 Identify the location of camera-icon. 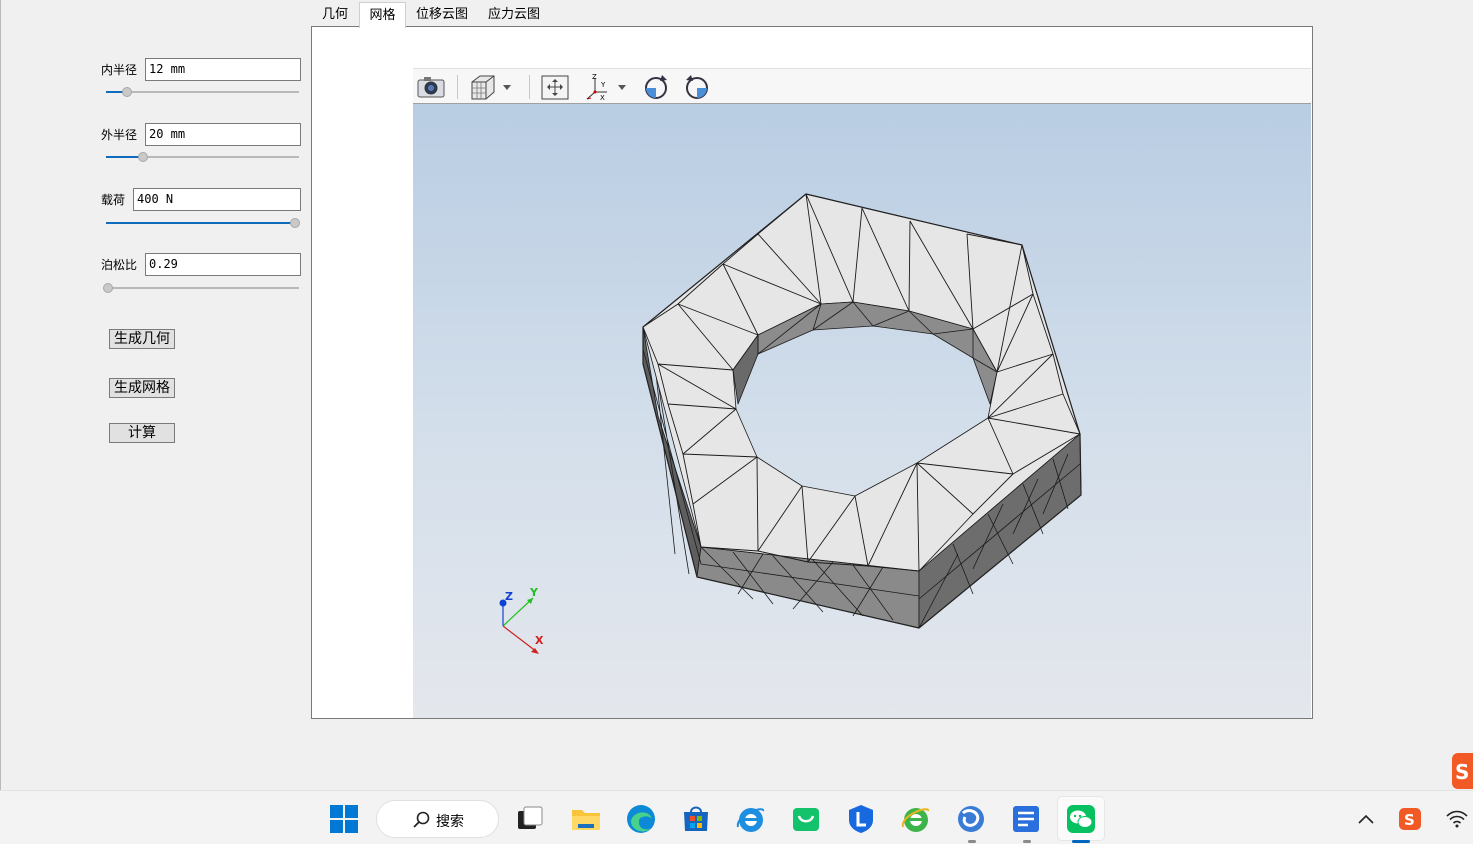
(431, 87).